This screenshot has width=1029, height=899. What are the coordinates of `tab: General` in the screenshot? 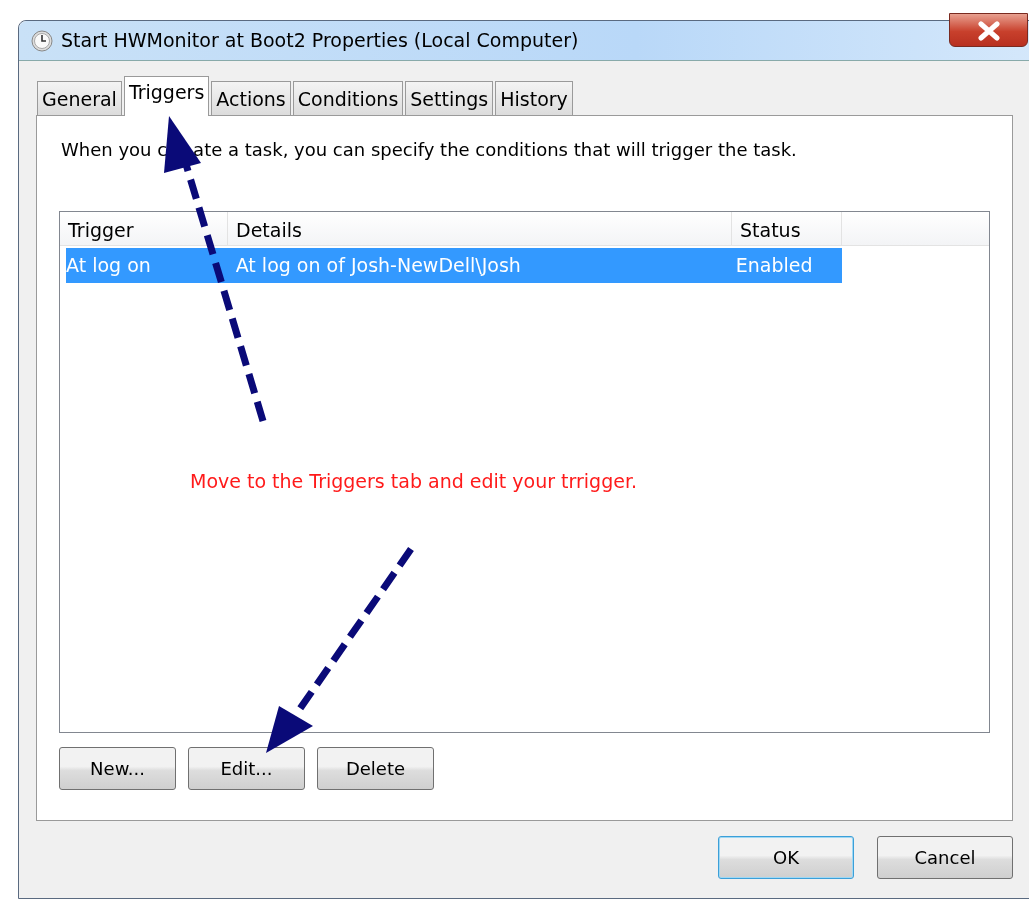 It's located at (79, 98).